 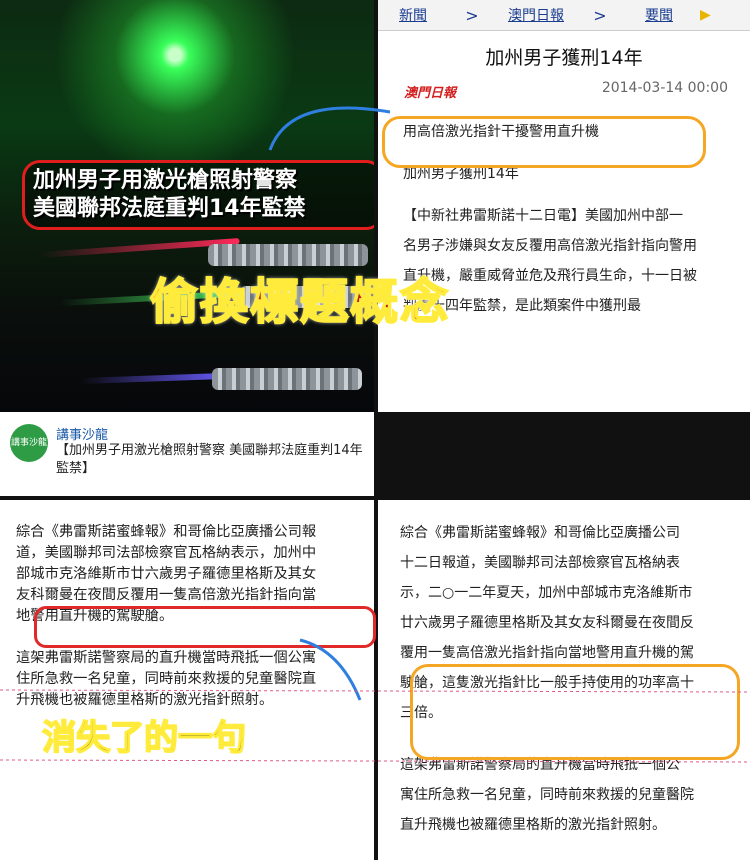 I want to click on article-body-line: 判處十四年監禁，是此類案件中獲刑最, so click(x=522, y=306).